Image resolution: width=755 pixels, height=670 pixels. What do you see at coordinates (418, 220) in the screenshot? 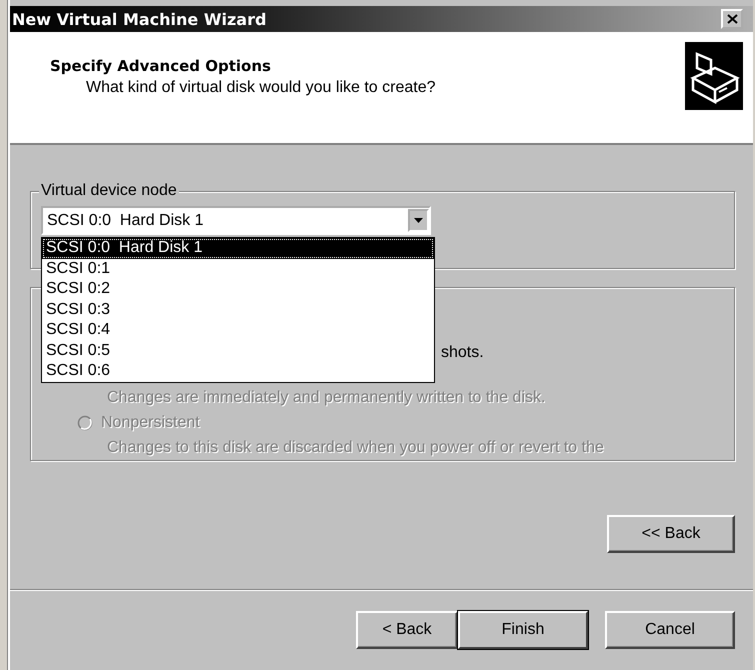
I see `dropdown-arrow-icon` at bounding box center [418, 220].